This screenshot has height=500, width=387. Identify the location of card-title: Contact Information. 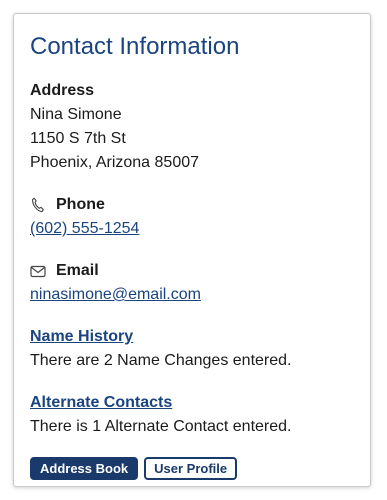
(135, 46).